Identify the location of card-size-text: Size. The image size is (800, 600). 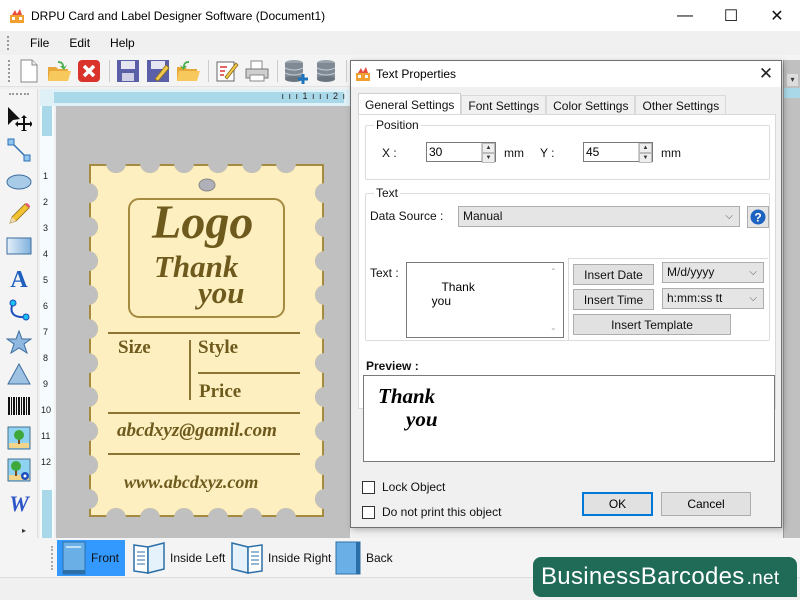
(134, 348).